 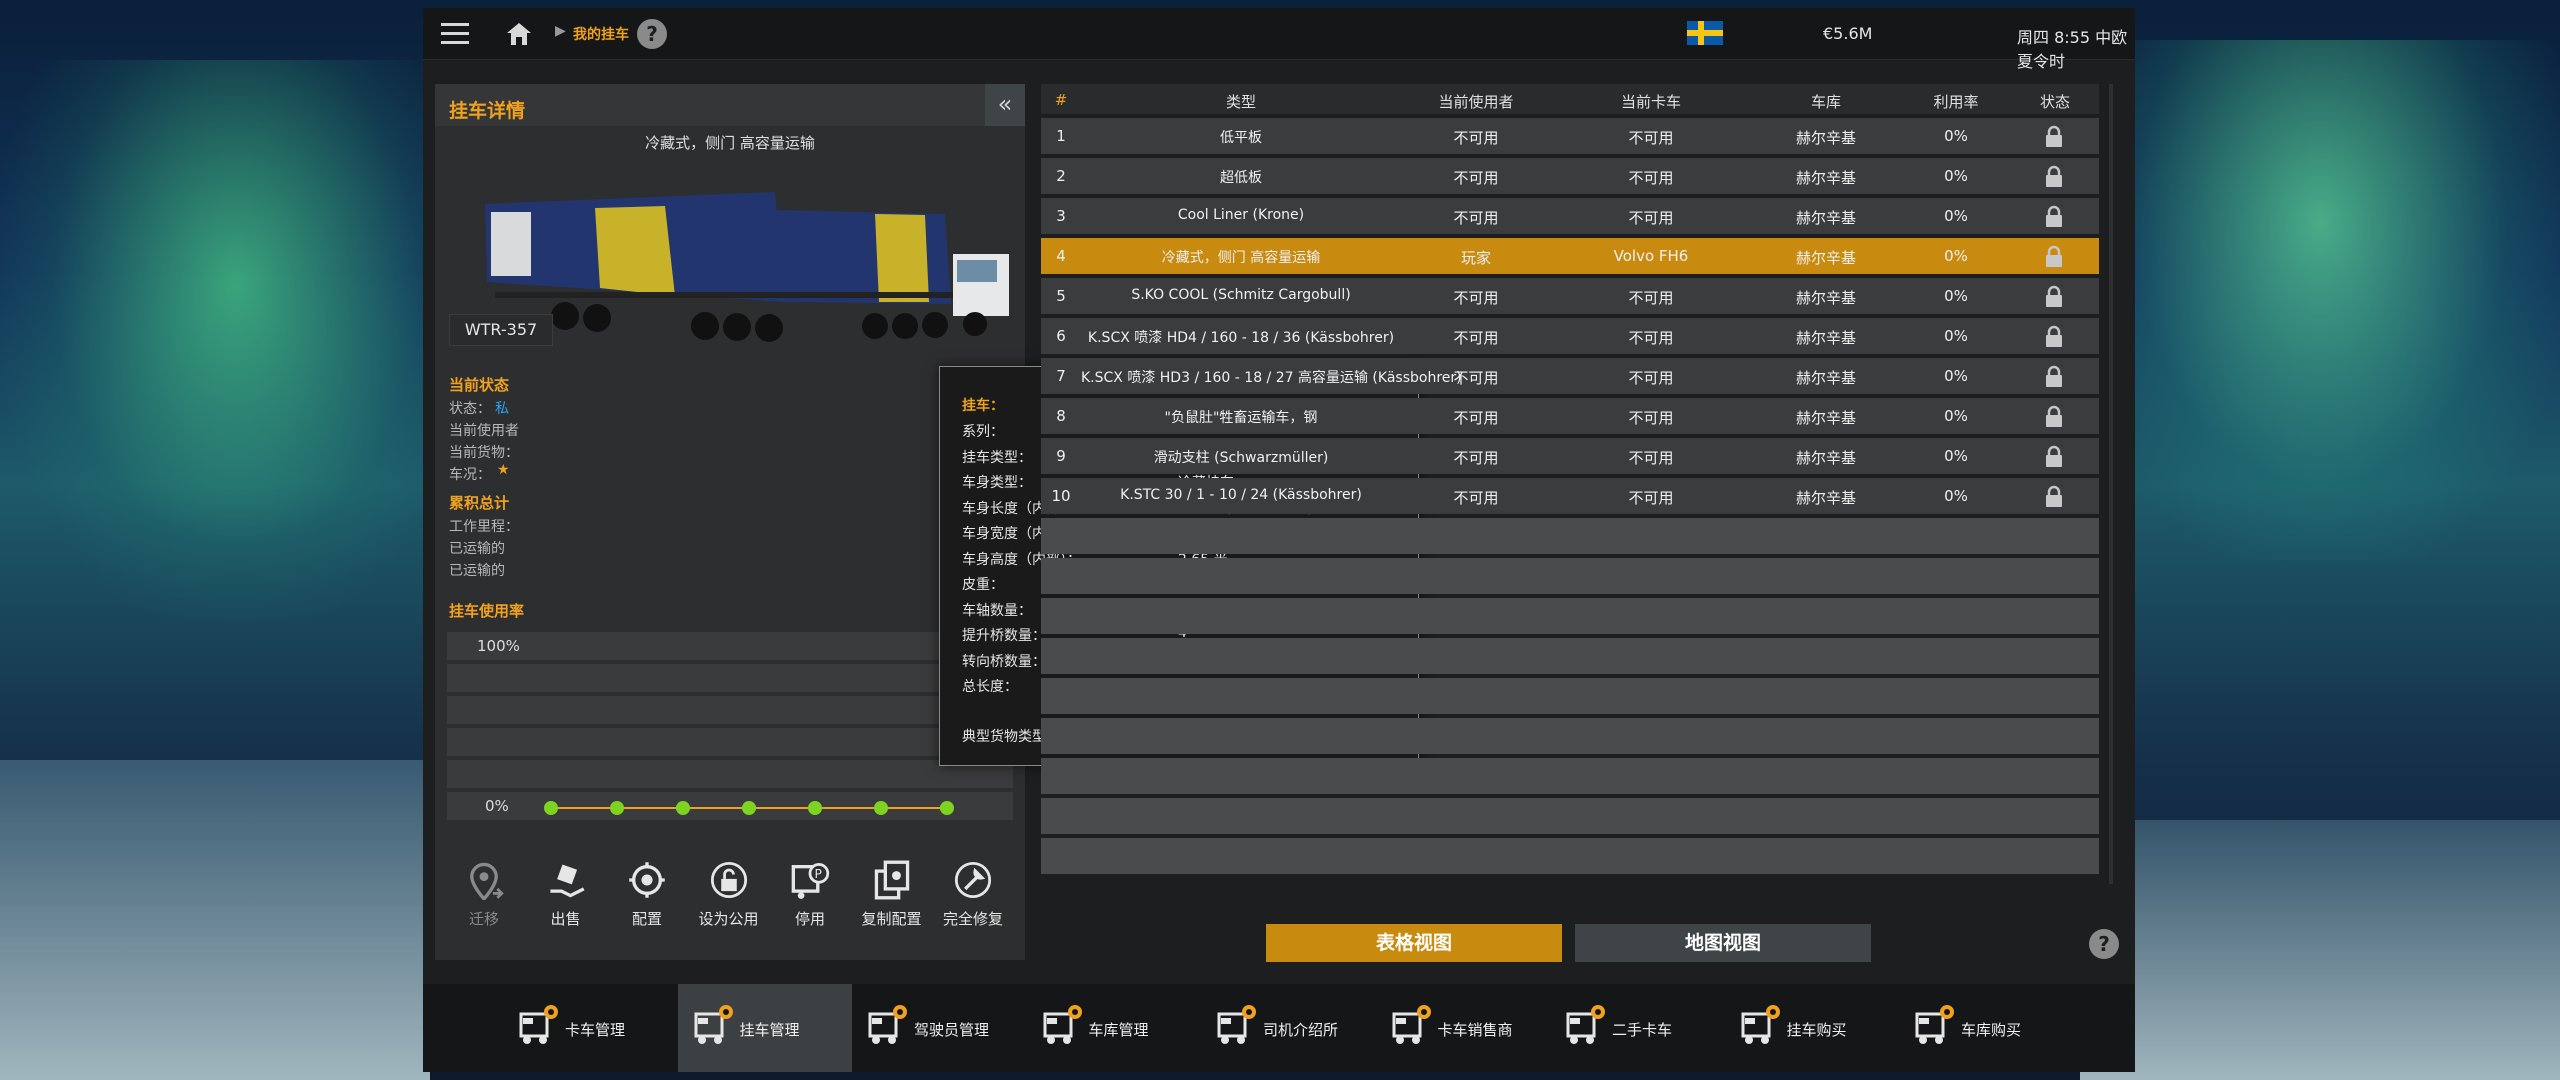 What do you see at coordinates (1004, 661) in the screenshot?
I see `spec-label: 转向桥数量：` at bounding box center [1004, 661].